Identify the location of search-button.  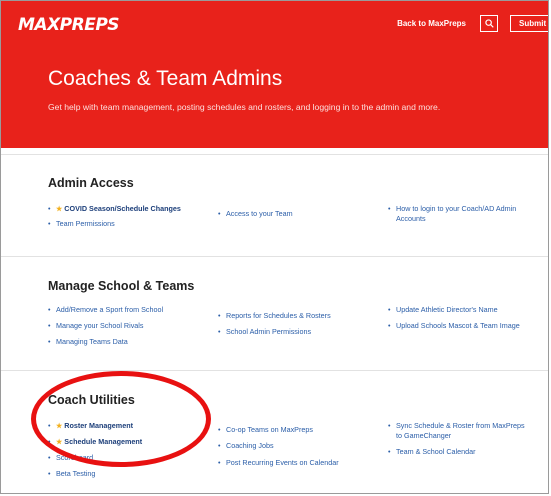
(489, 23).